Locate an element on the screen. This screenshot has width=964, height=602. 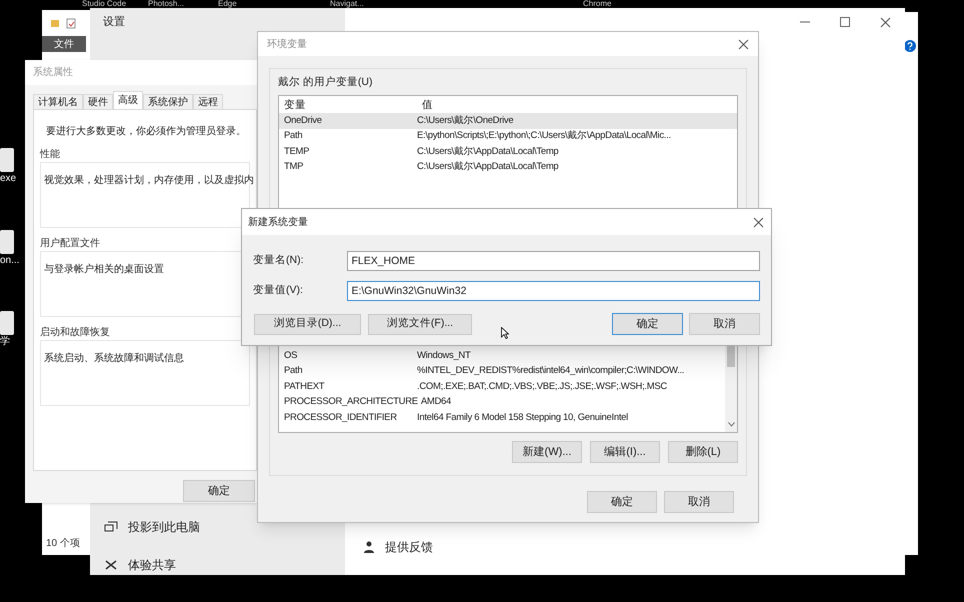
taskbar-label: Studio Code is located at coordinates (104, 4).